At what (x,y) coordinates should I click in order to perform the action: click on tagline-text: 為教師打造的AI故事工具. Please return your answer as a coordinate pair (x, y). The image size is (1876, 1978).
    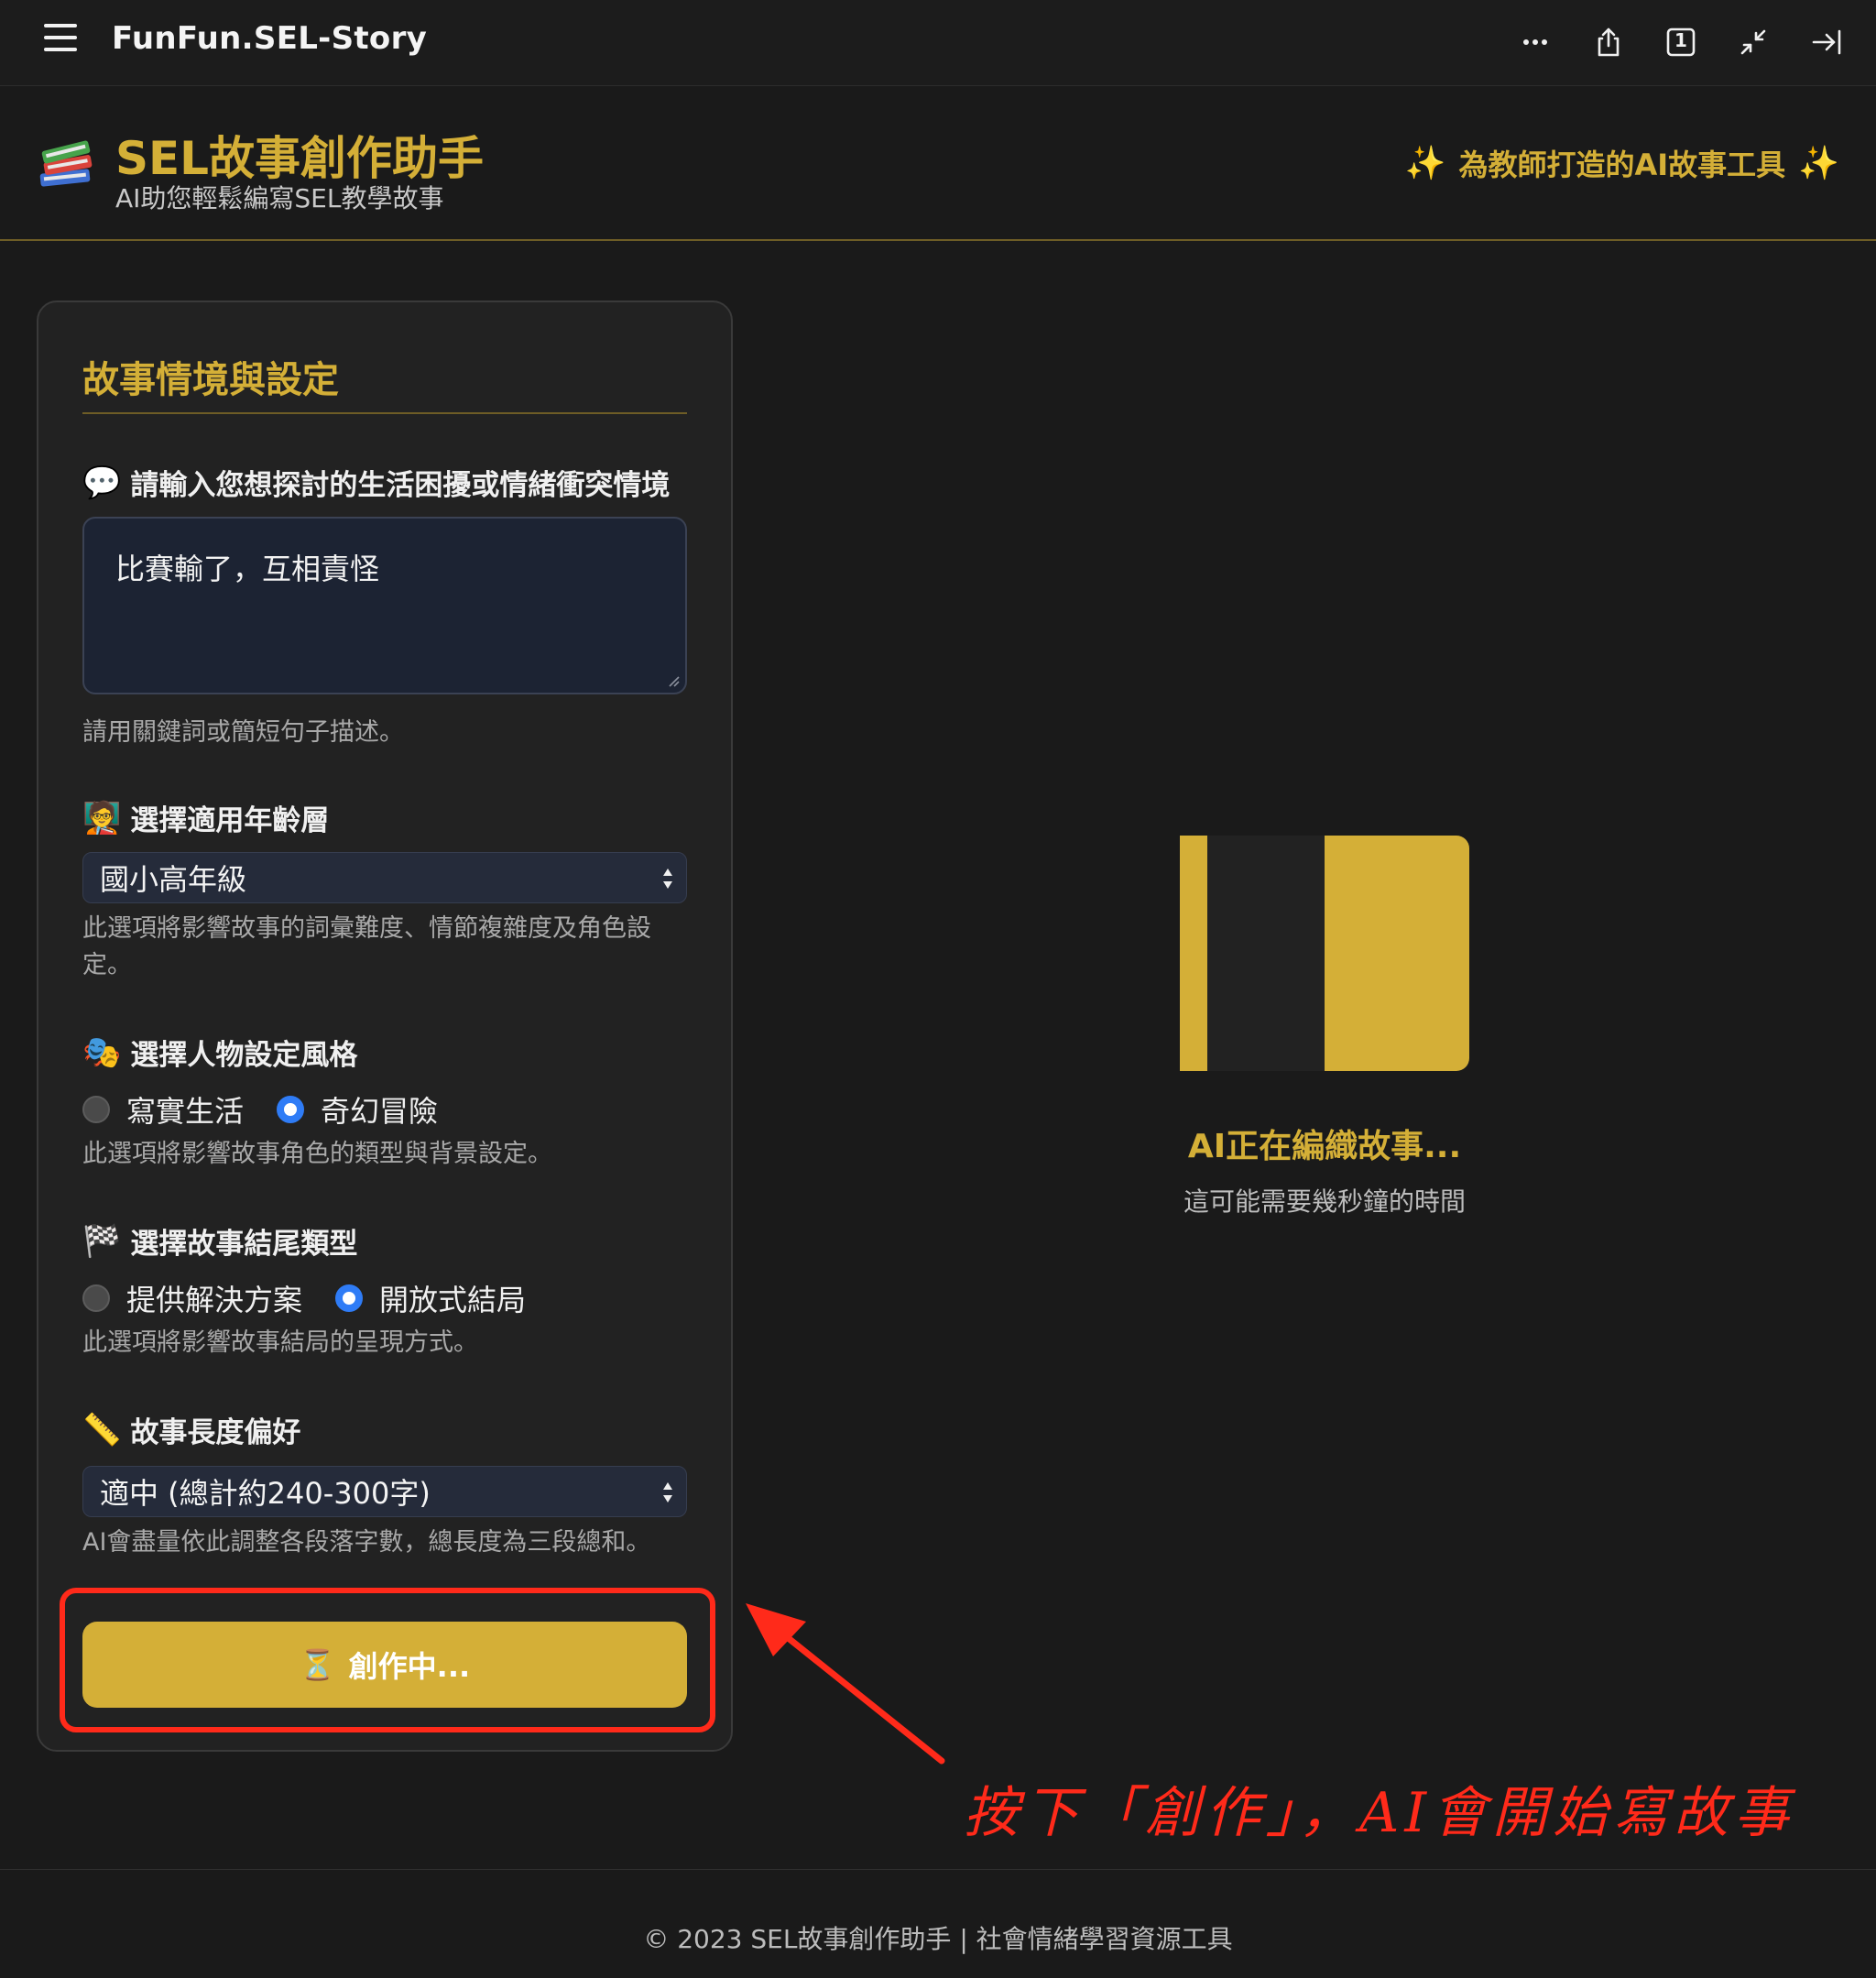
    Looking at the image, I should click on (1622, 165).